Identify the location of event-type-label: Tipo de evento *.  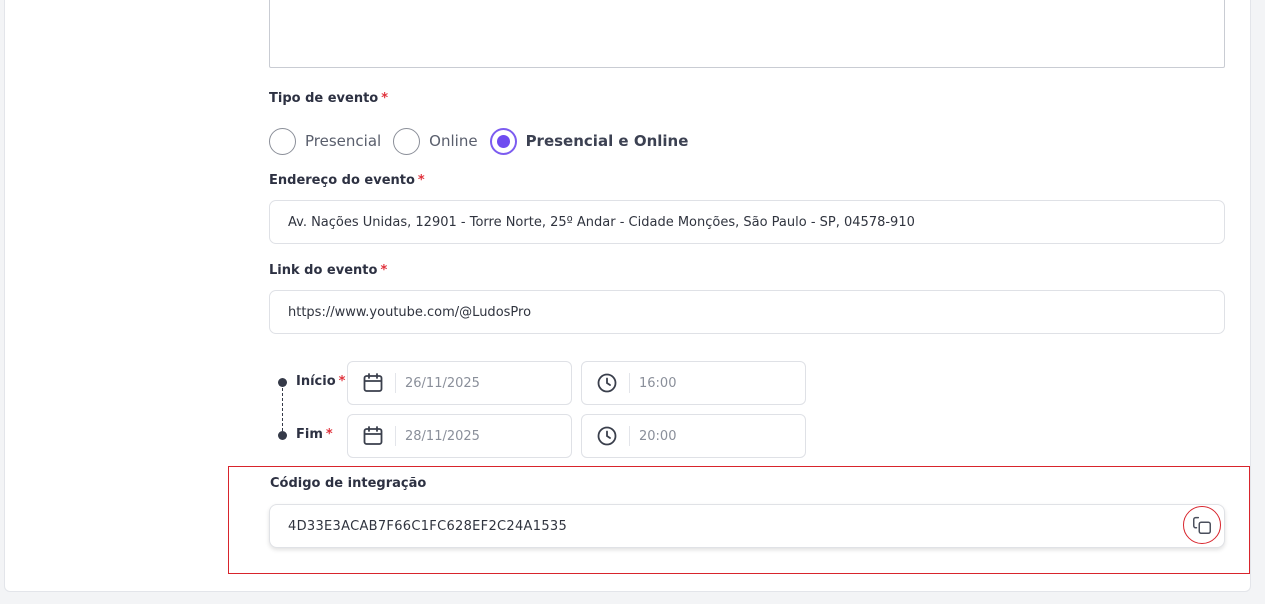
(329, 98).